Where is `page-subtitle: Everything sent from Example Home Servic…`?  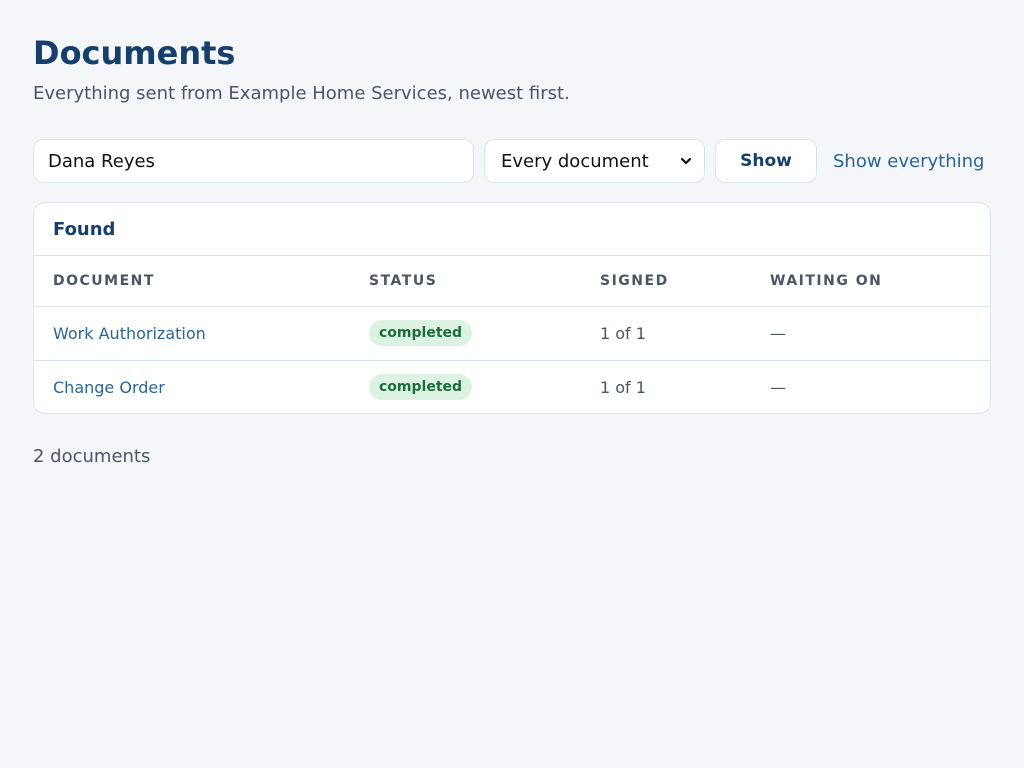 page-subtitle: Everything sent from Example Home Servic… is located at coordinates (301, 93).